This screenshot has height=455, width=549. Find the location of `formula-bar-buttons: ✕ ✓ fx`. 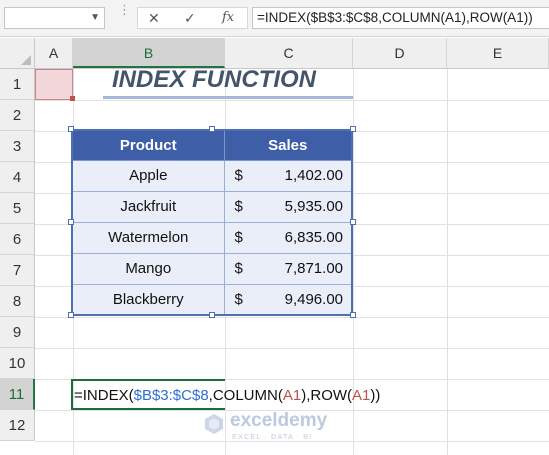

formula-bar-buttons: ✕ ✓ fx is located at coordinates (192, 18).